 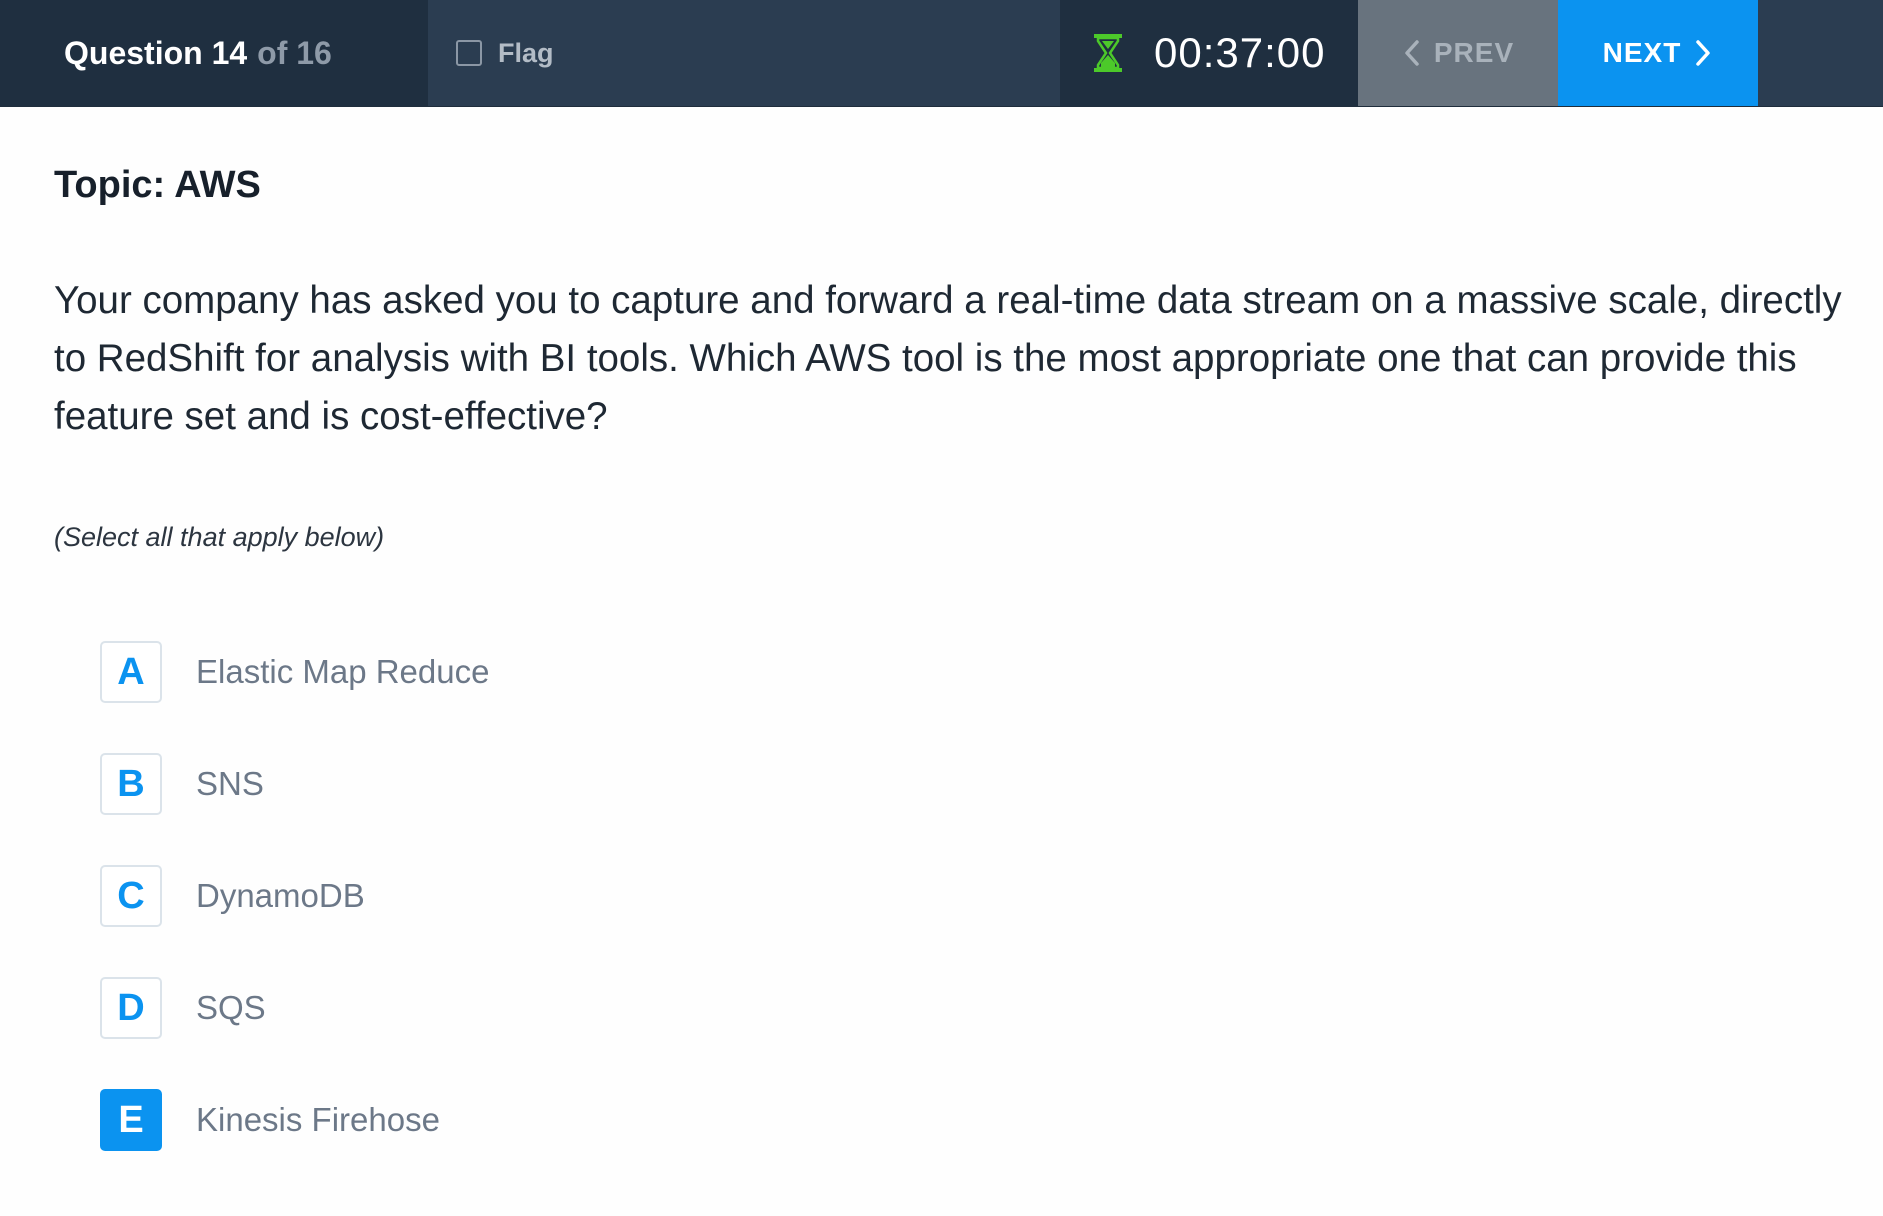 I want to click on answer-label: Elastic Map Reduce, so click(x=342, y=672).